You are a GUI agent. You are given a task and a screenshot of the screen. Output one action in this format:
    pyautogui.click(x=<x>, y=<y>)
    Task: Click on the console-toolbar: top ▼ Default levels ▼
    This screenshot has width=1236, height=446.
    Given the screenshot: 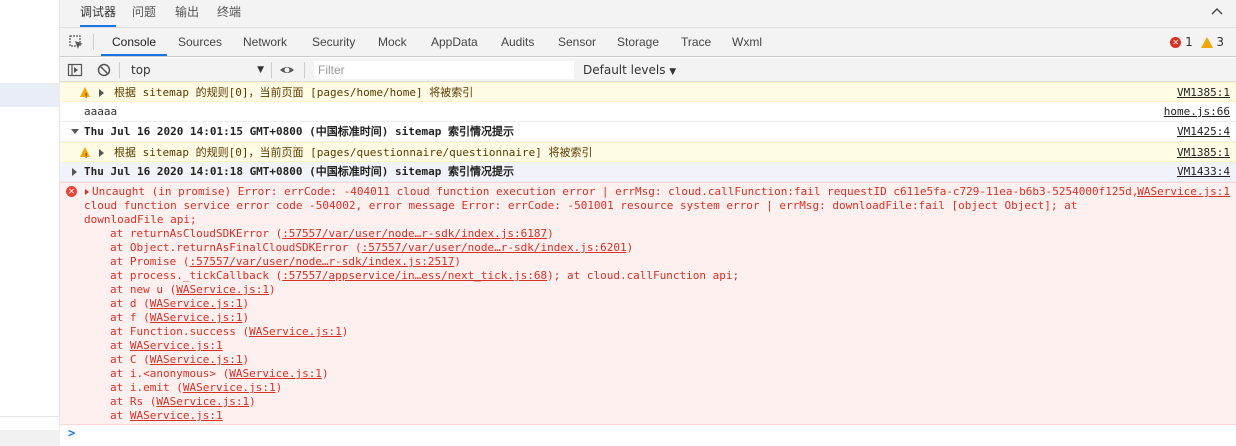 What is the action you would take?
    pyautogui.click(x=648, y=70)
    